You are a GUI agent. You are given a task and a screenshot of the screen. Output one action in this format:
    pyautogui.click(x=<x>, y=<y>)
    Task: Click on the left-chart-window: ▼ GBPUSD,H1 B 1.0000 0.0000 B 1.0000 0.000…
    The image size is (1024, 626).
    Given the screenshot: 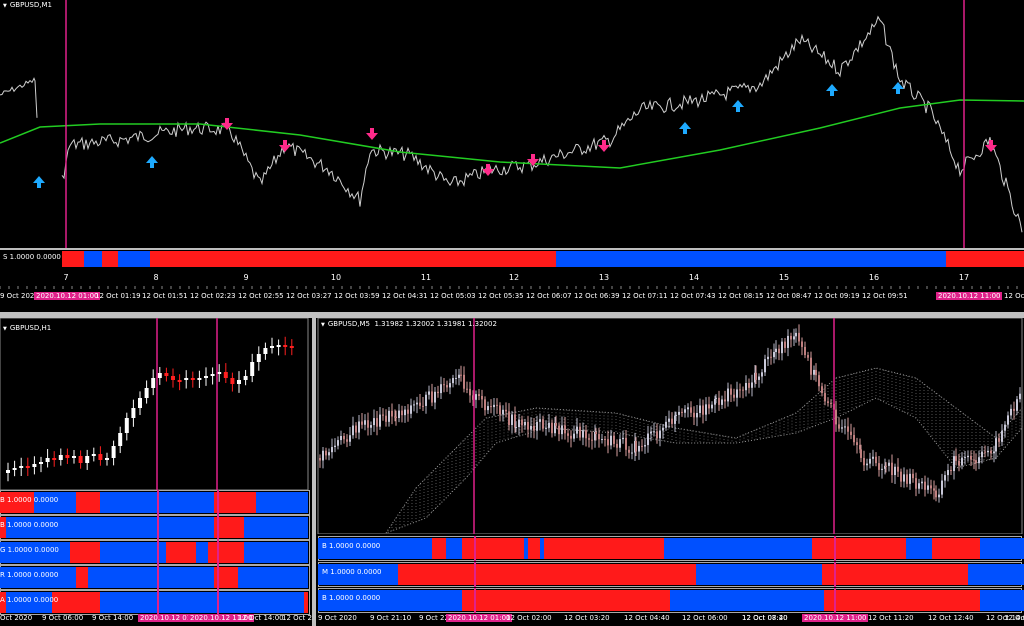 What is the action you would take?
    pyautogui.click(x=156, y=472)
    